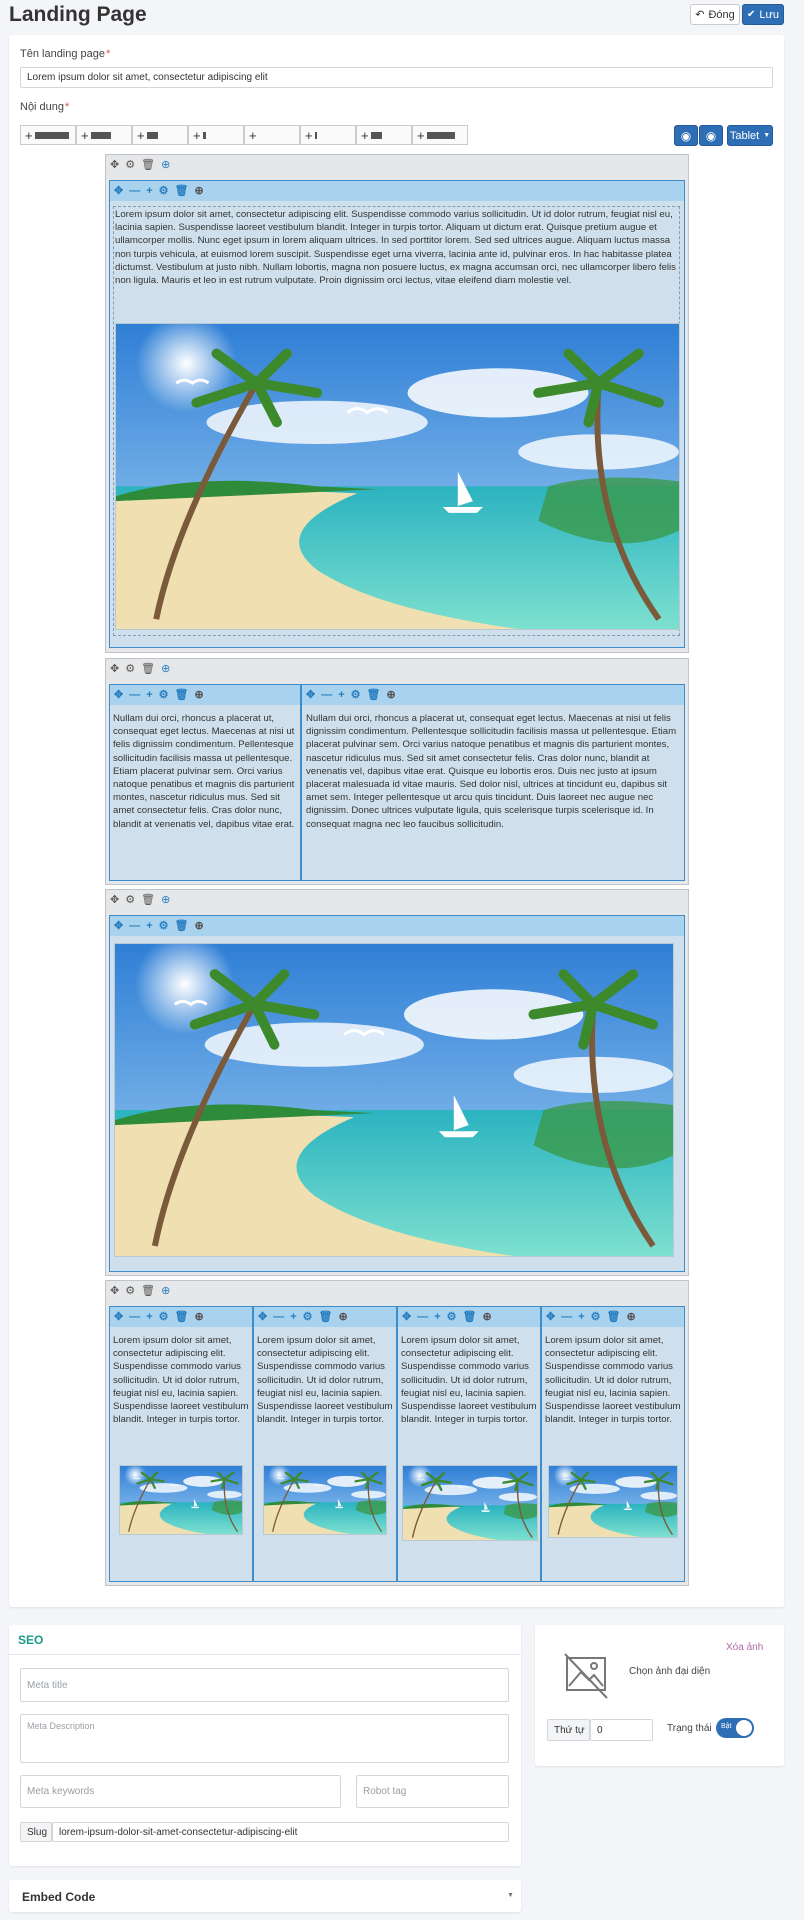 This screenshot has width=804, height=1920. I want to click on layout-2-col-button: +, so click(104, 135).